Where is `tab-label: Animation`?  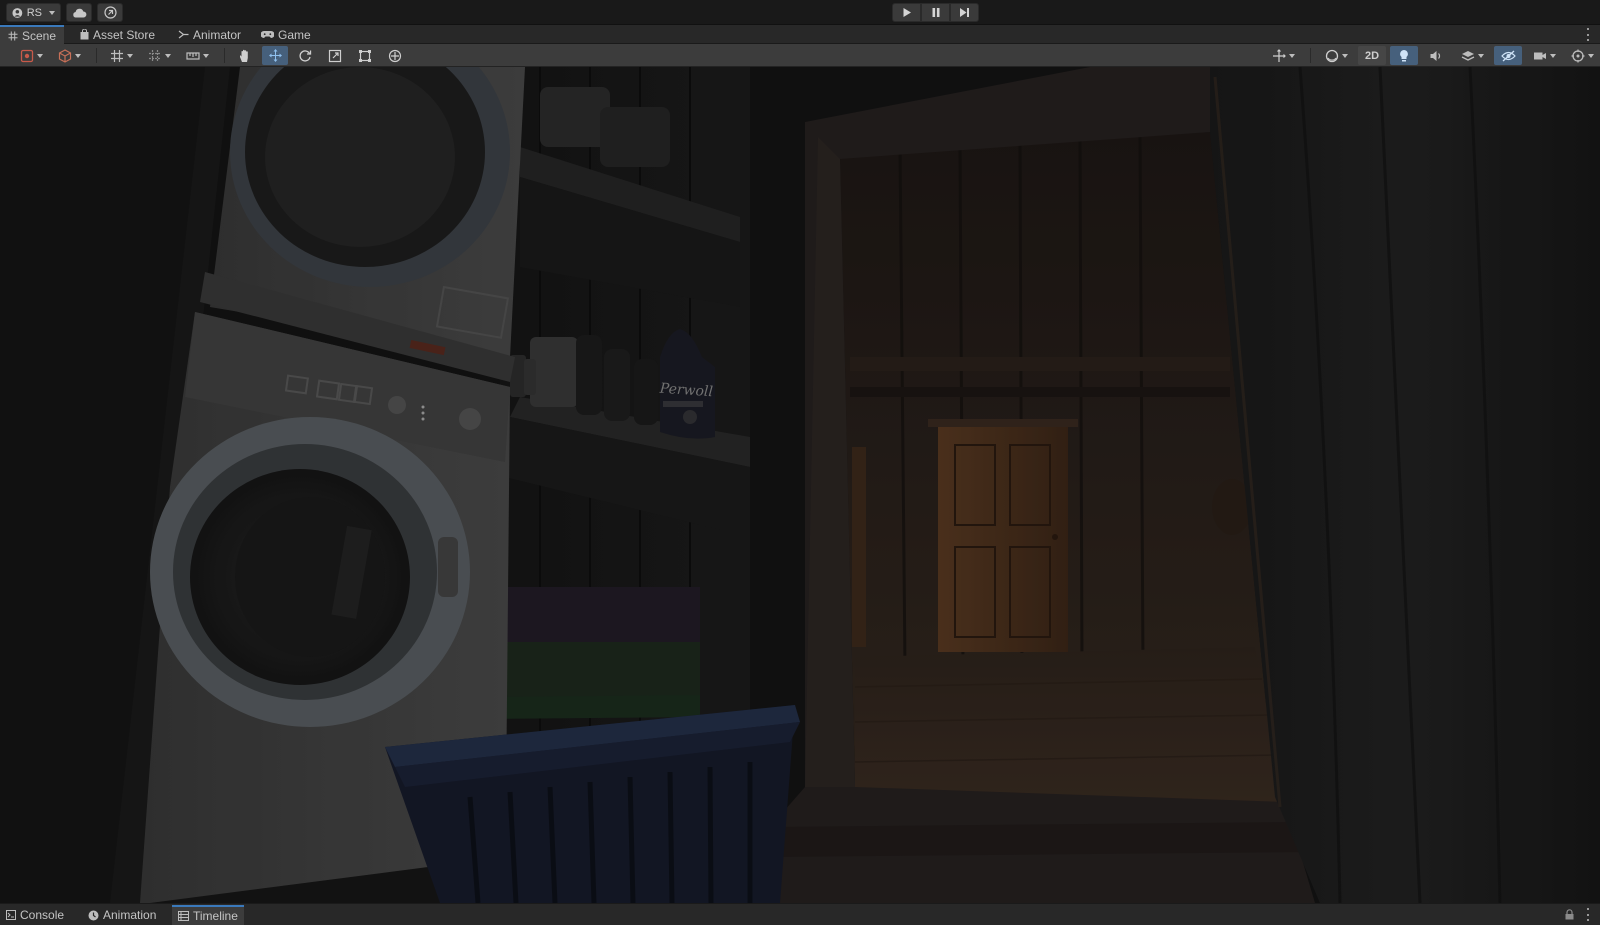 tab-label: Animation is located at coordinates (130, 915).